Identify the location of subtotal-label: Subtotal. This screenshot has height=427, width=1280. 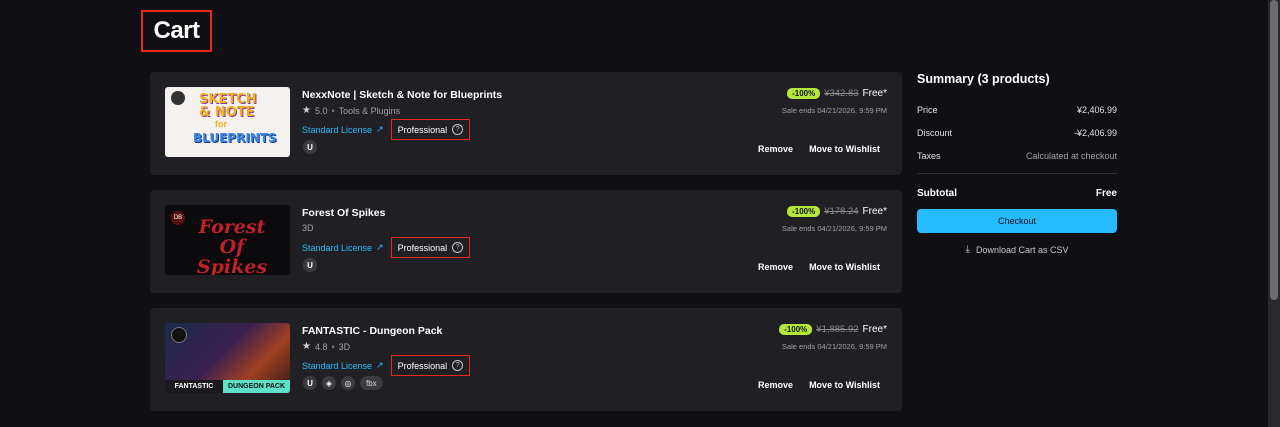
(937, 193).